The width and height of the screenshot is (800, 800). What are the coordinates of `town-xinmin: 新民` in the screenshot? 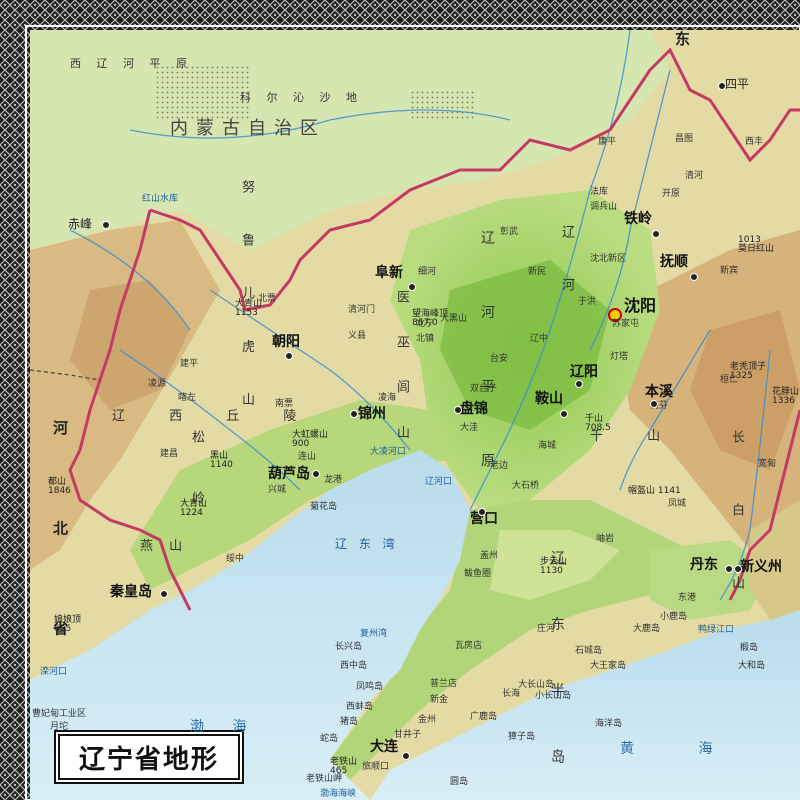 It's located at (537, 272).